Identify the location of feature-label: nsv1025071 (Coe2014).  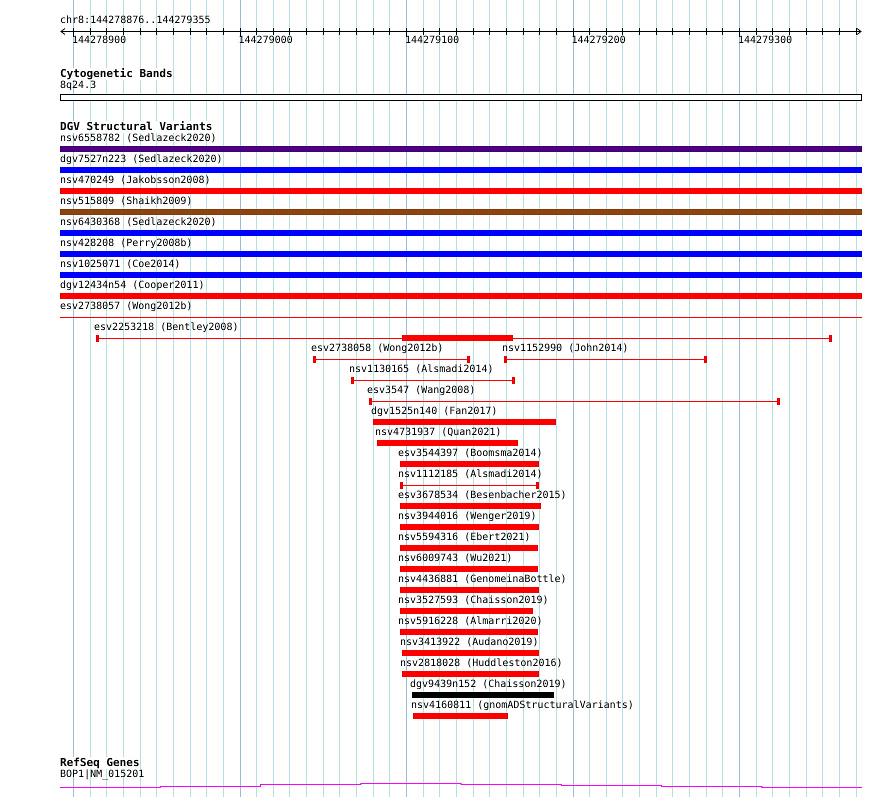
(120, 265).